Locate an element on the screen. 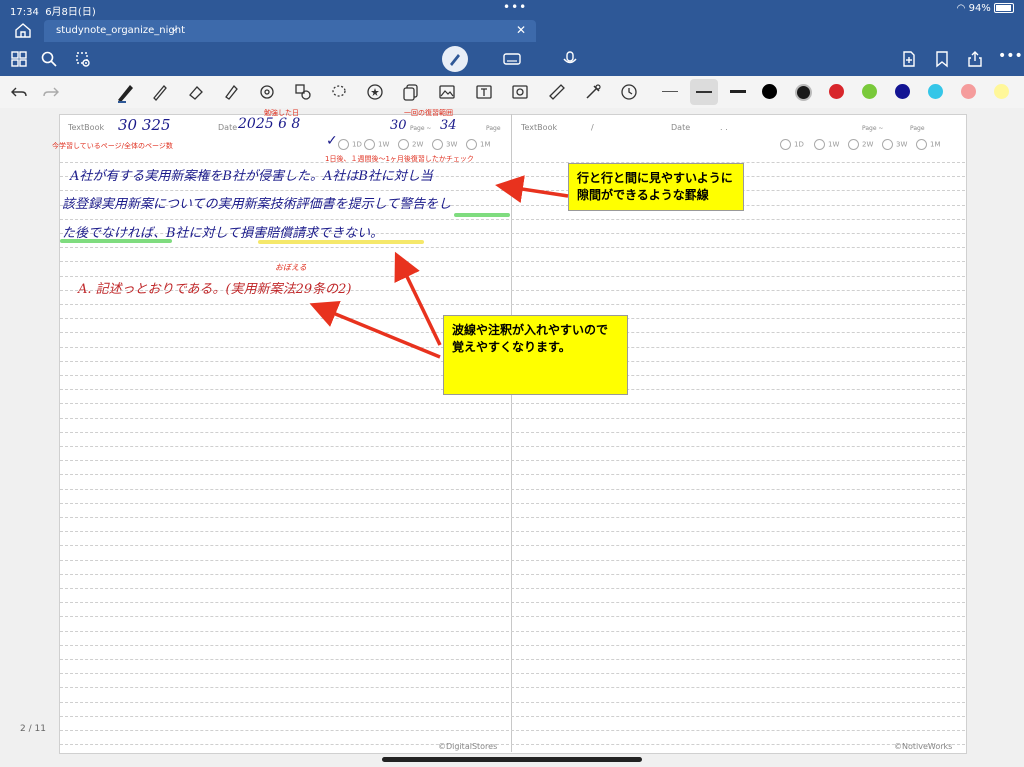  document-tab-name: studynote_organize_night is located at coordinates (121, 30).